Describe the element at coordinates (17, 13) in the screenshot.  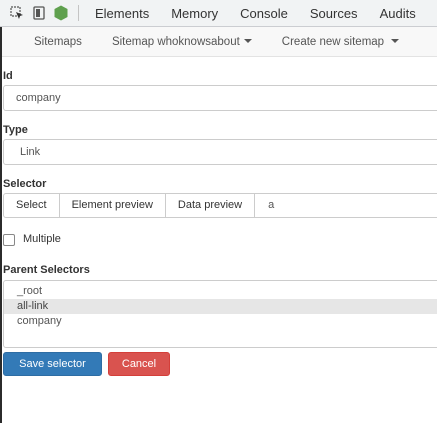
I see `inspect-element-icon` at that location.